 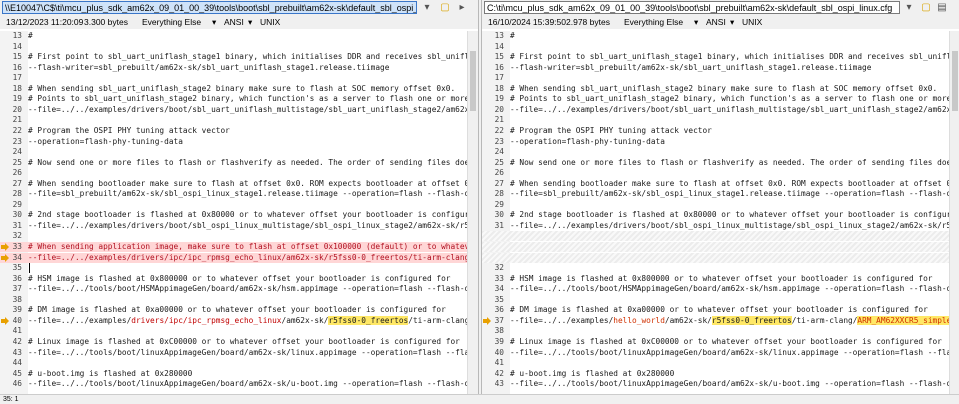 What do you see at coordinates (653, 22) in the screenshot?
I see `right-mode-select: Everything Else` at bounding box center [653, 22].